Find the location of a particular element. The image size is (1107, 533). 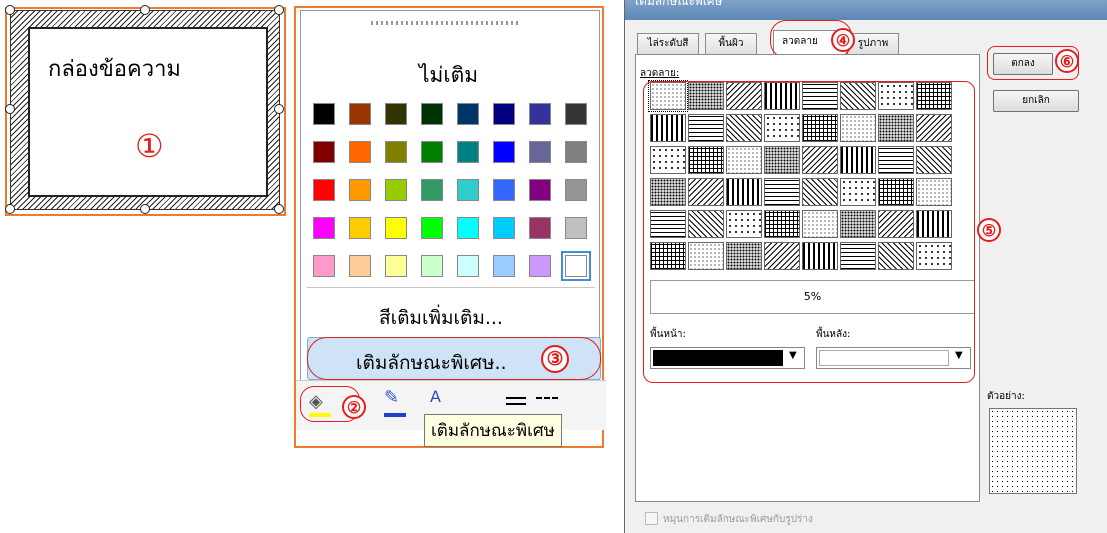

tooltip: เติมลักษณะพิเศษ is located at coordinates (493, 430).